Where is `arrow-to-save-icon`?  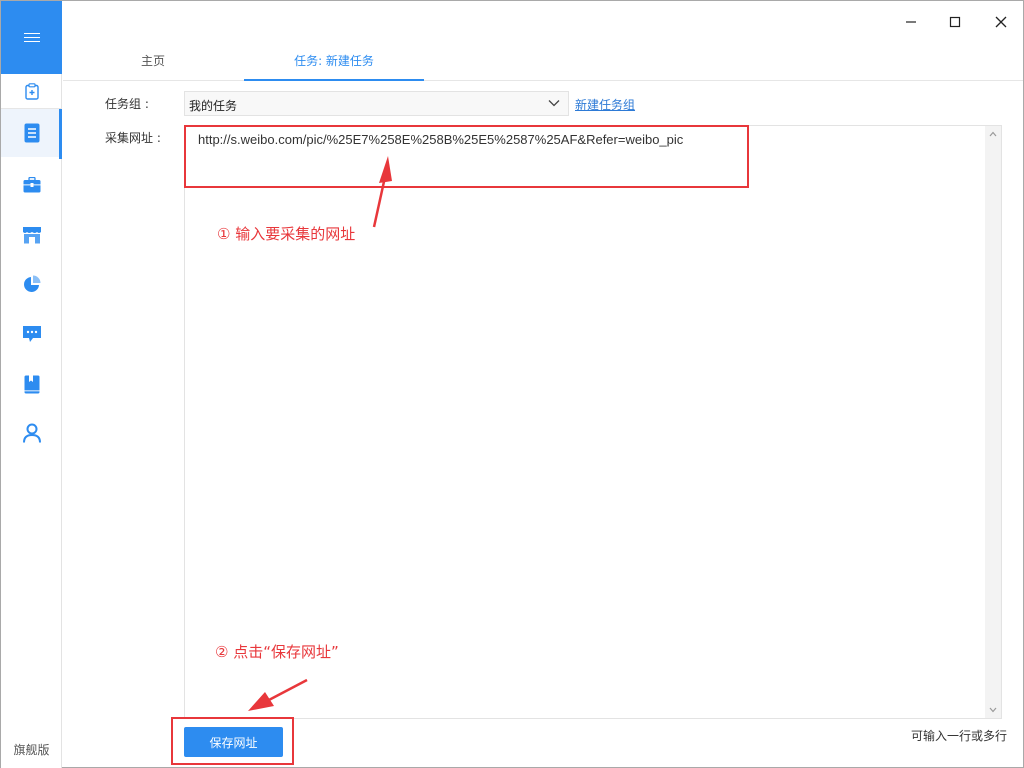 arrow-to-save-icon is located at coordinates (278, 694).